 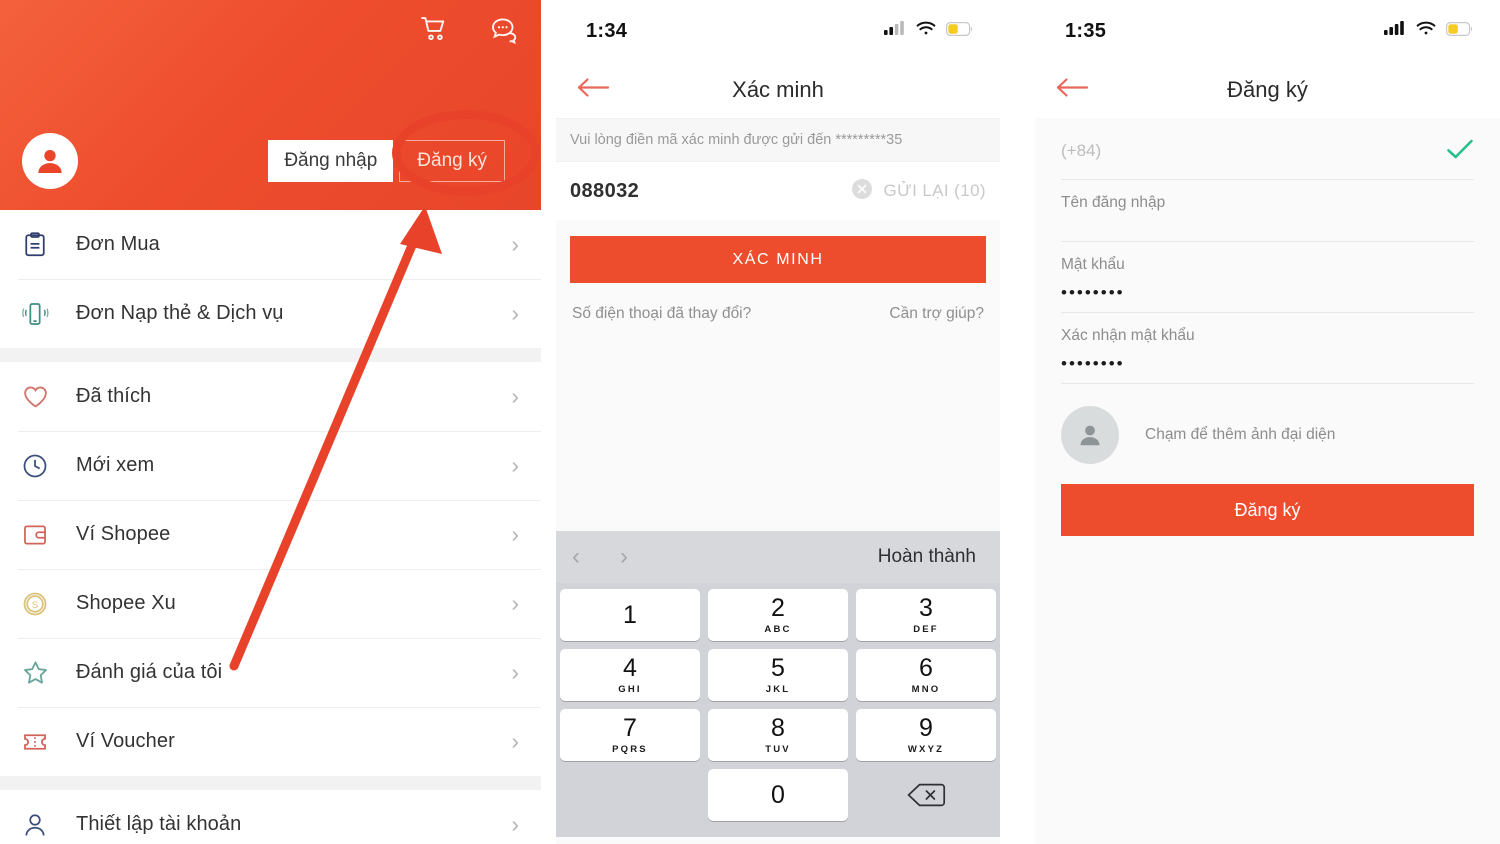 I want to click on menu-item-vi-shopee: Ví Shopee ›, so click(x=270, y=534).